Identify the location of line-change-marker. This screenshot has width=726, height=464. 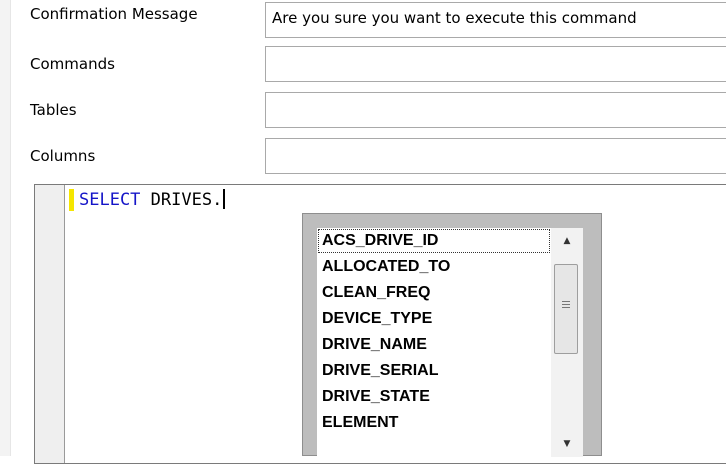
(71, 200).